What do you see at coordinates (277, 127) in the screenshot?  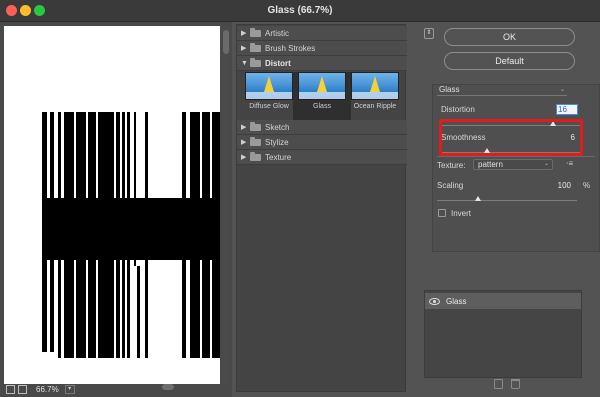 I see `category-label: Sketch` at bounding box center [277, 127].